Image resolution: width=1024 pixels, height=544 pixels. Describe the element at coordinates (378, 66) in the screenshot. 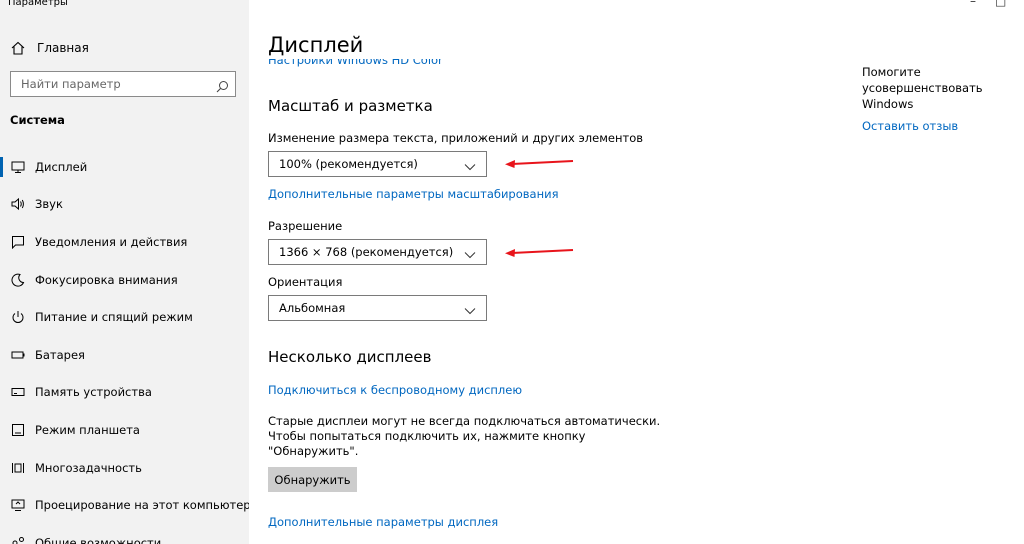

I see `hd-color-link: Настройки Windows HD Color` at that location.